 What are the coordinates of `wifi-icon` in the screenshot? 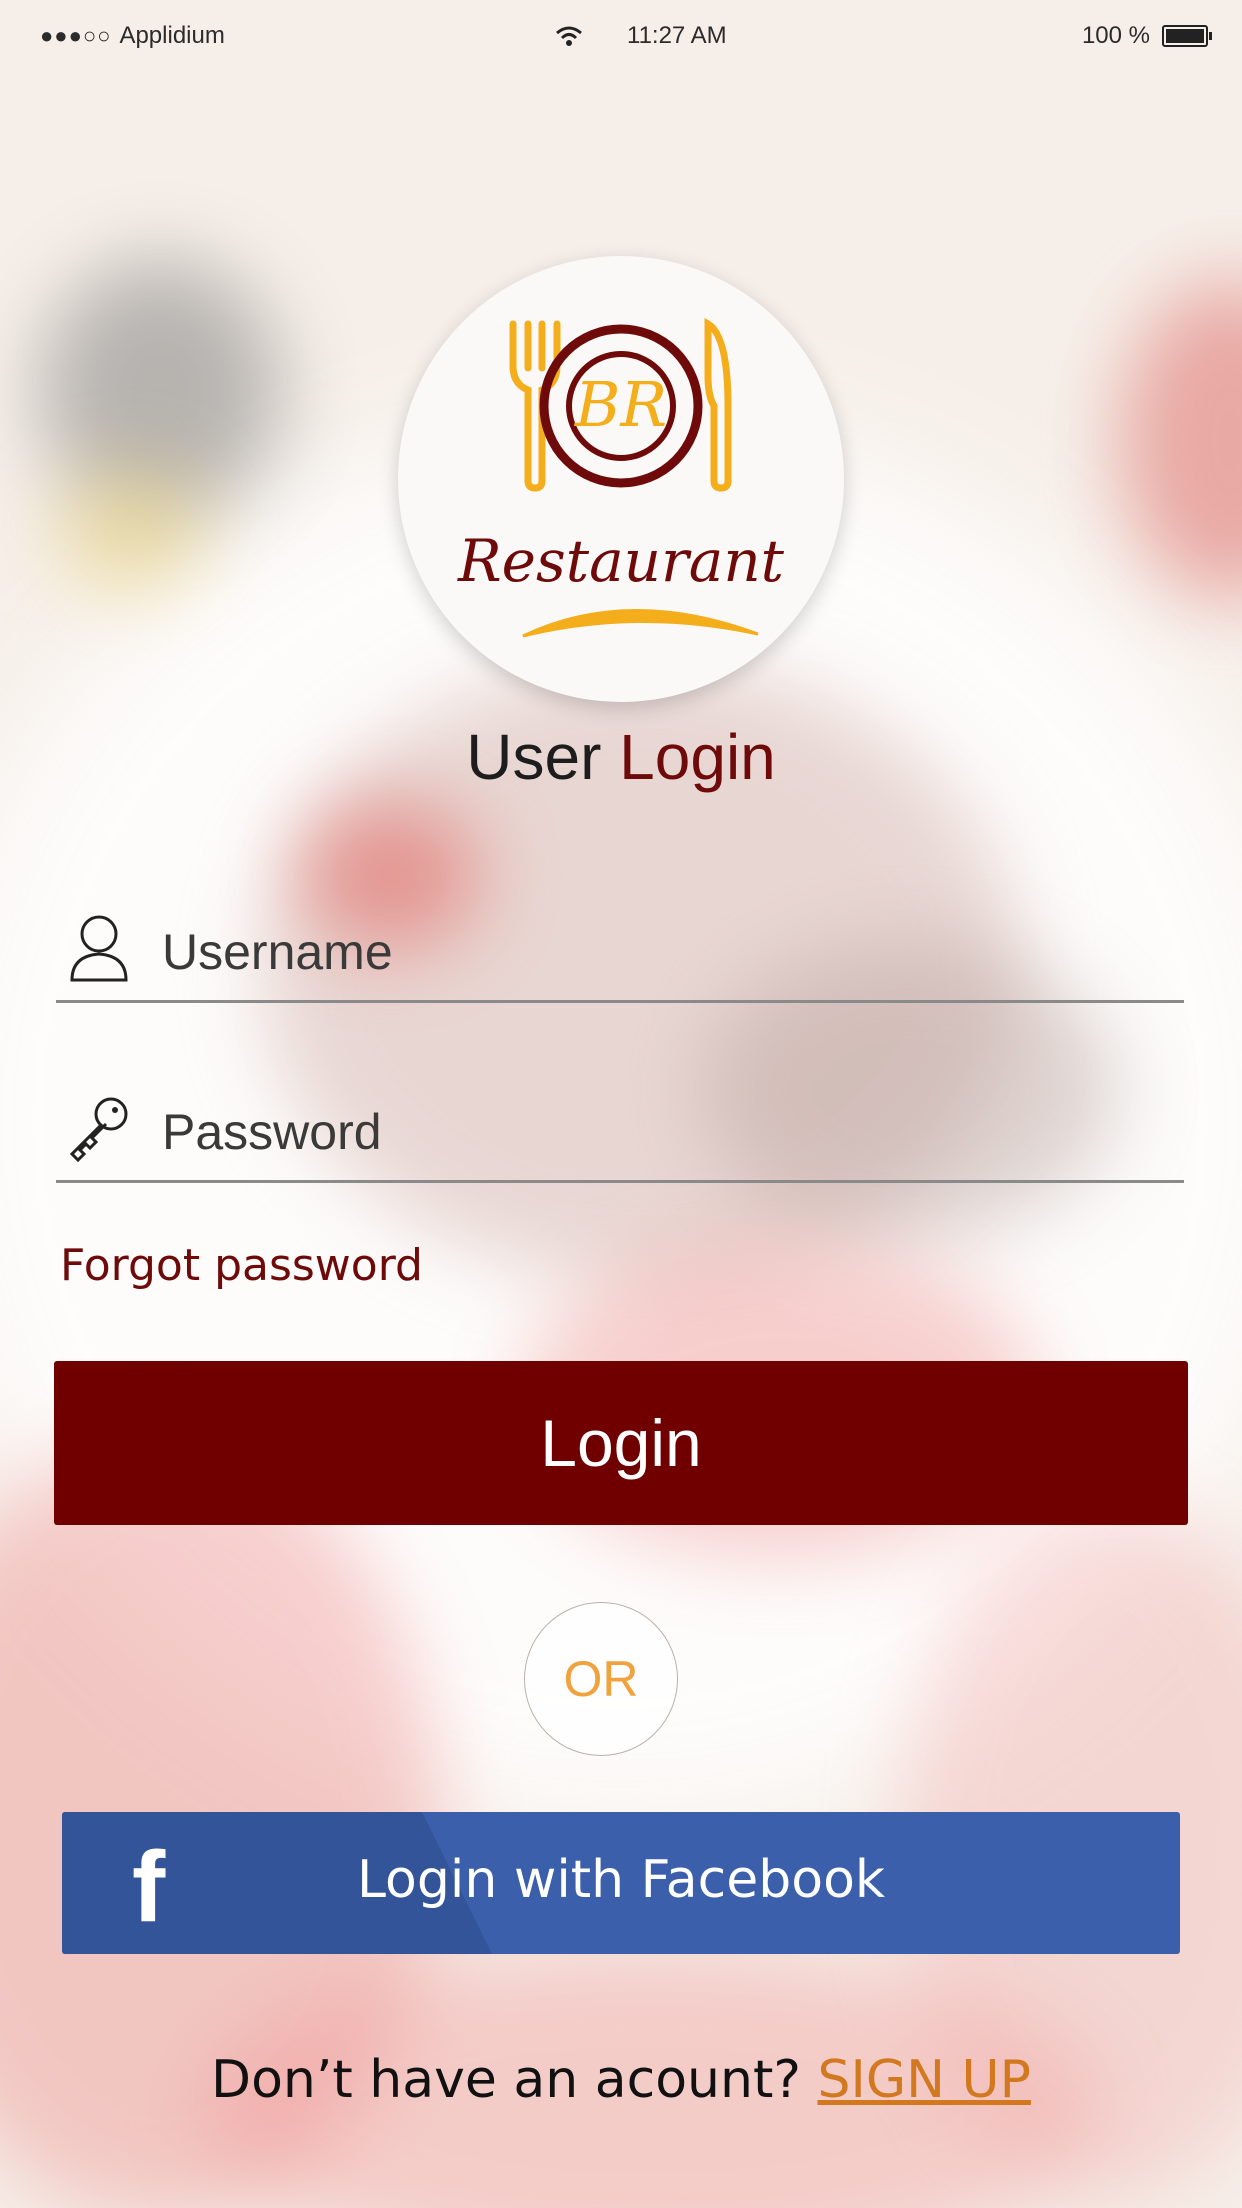 It's located at (569, 36).